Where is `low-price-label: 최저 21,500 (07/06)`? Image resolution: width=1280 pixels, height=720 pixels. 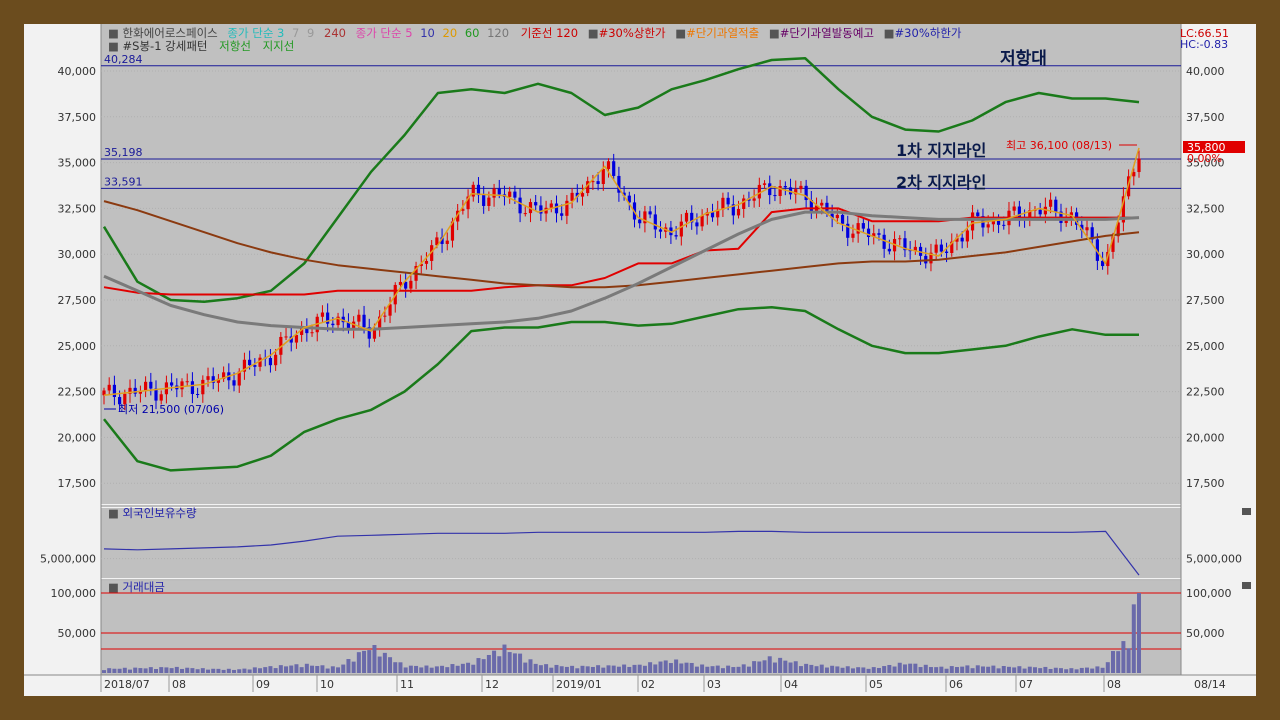
low-price-label: 최저 21,500 (07/06) is located at coordinates (171, 409).